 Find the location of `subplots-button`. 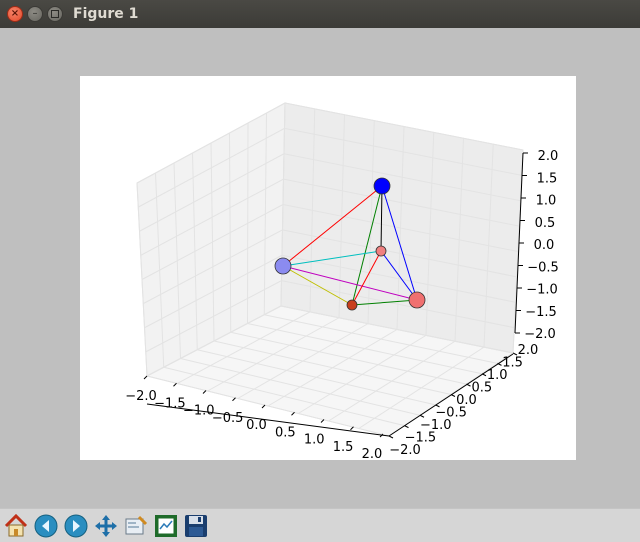

subplots-button is located at coordinates (166, 526).